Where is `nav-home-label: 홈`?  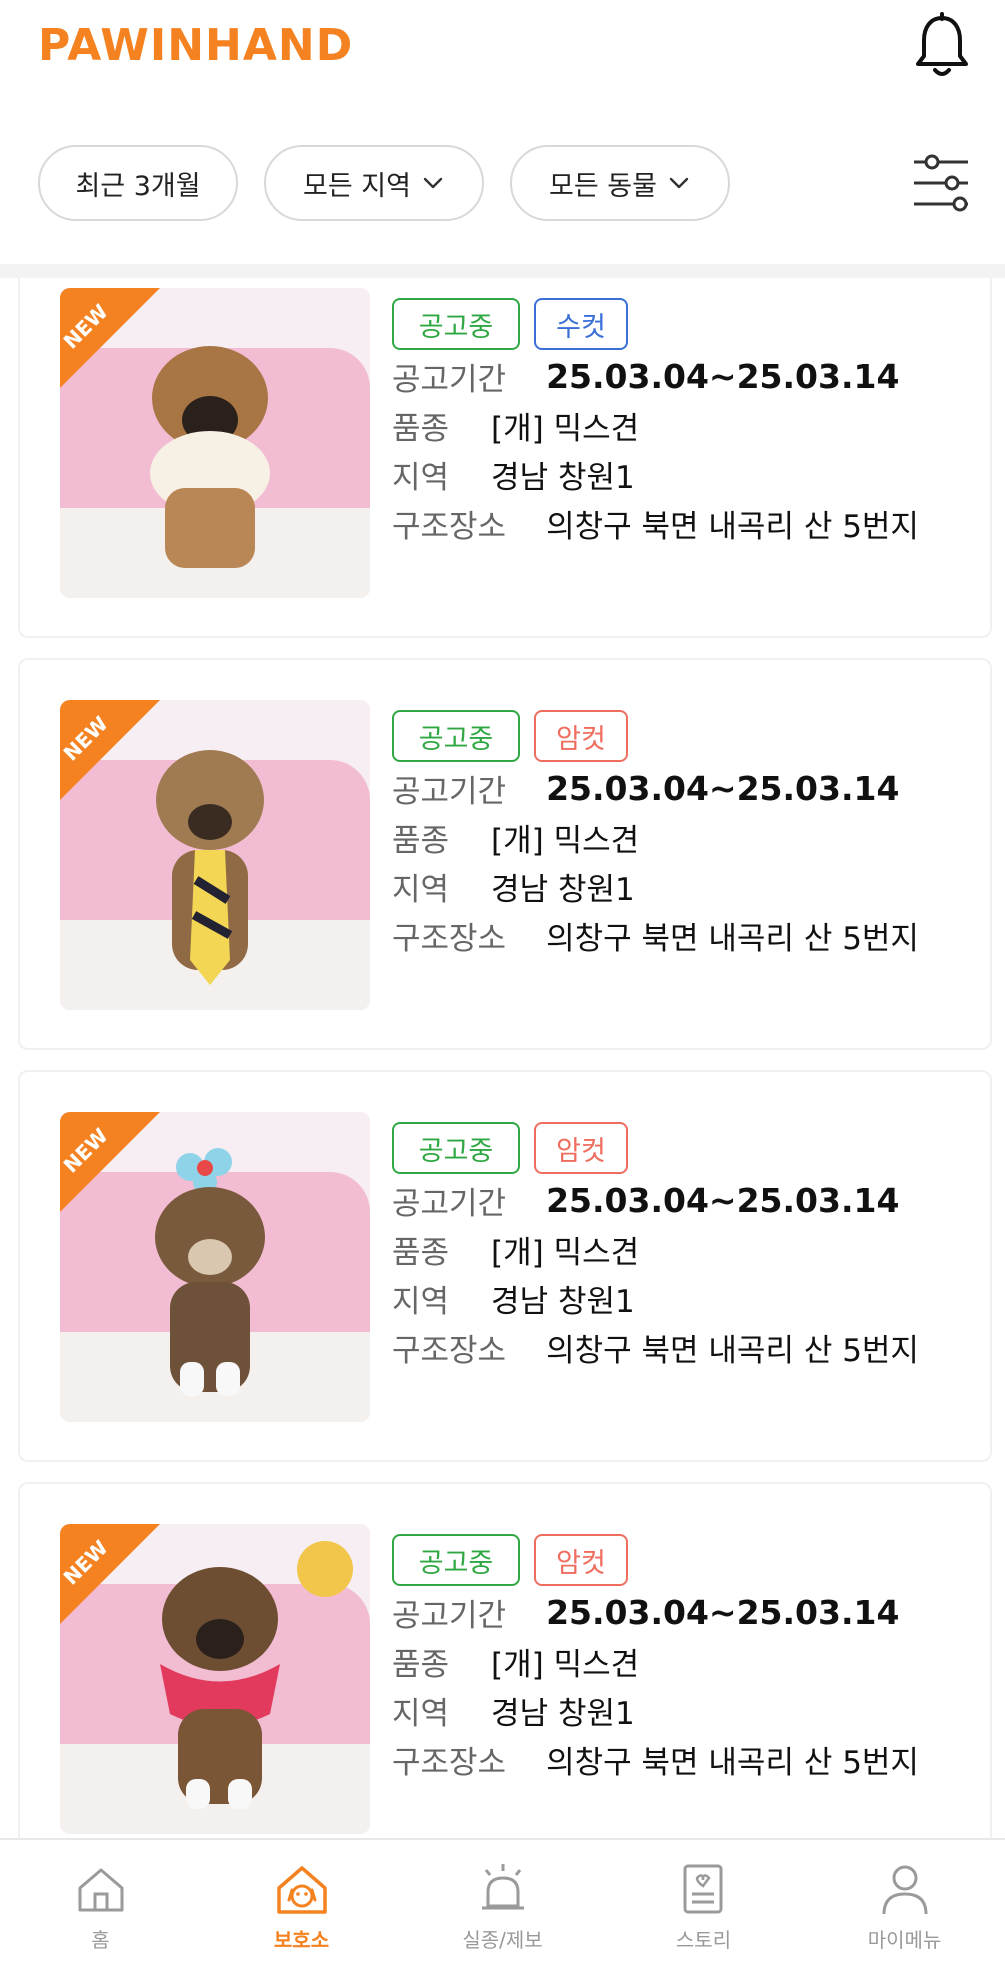
nav-home-label: 홈 is located at coordinates (100, 1940).